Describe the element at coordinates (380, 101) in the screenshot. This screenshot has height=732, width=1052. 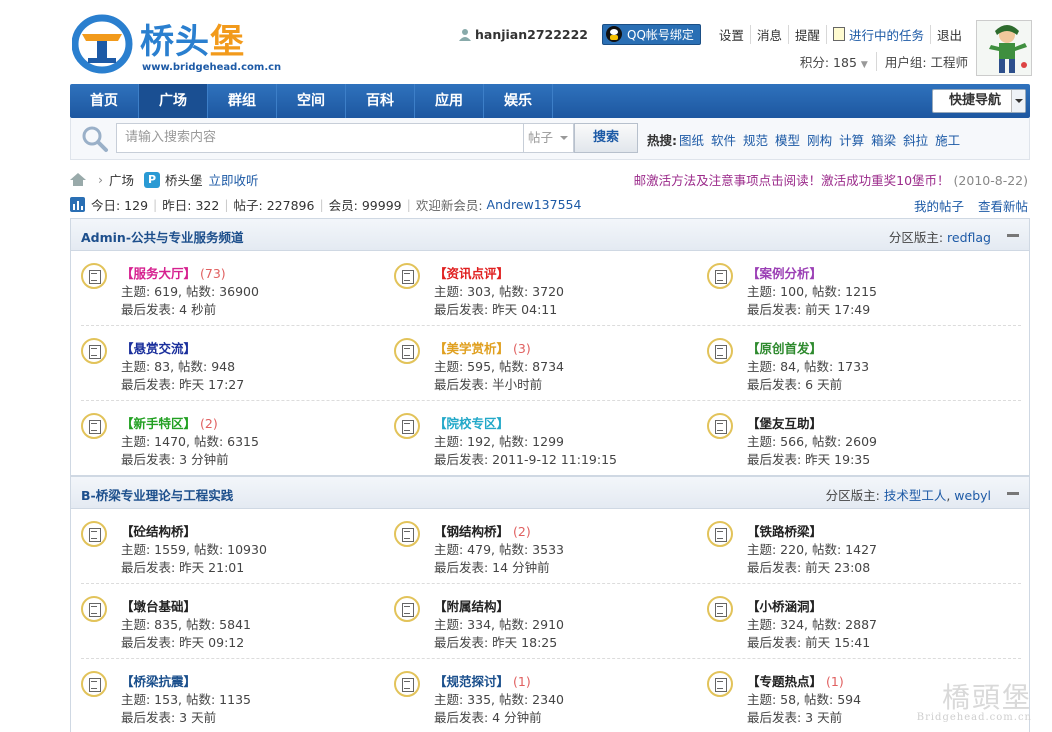
I see `nav-wiki: 百科` at that location.